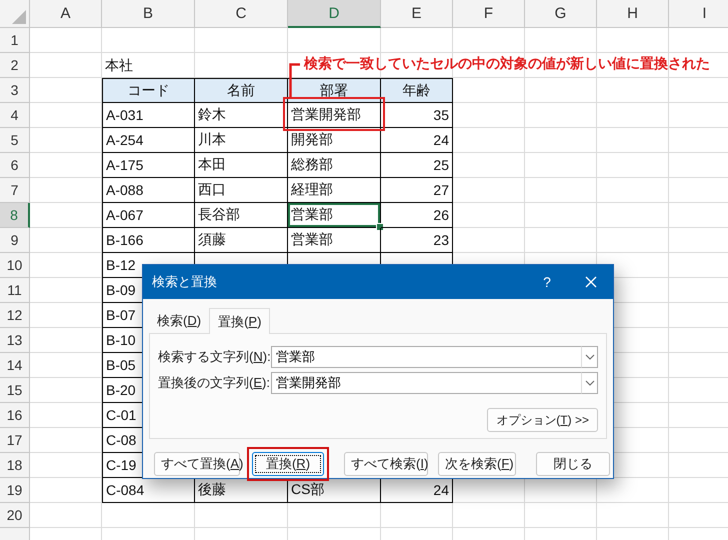 The image size is (728, 540). Describe the element at coordinates (15, 215) in the screenshot. I see `row-header: 8` at that location.